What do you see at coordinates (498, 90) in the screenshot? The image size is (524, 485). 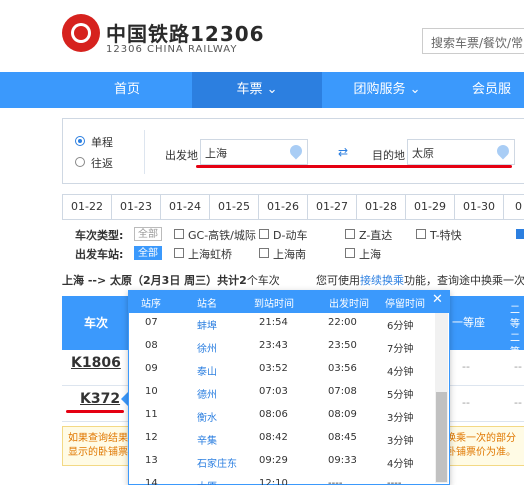 I see `nav-member: 会员服` at bounding box center [498, 90].